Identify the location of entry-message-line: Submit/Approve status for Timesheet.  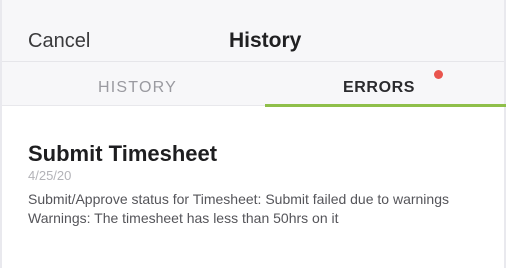
(238, 199).